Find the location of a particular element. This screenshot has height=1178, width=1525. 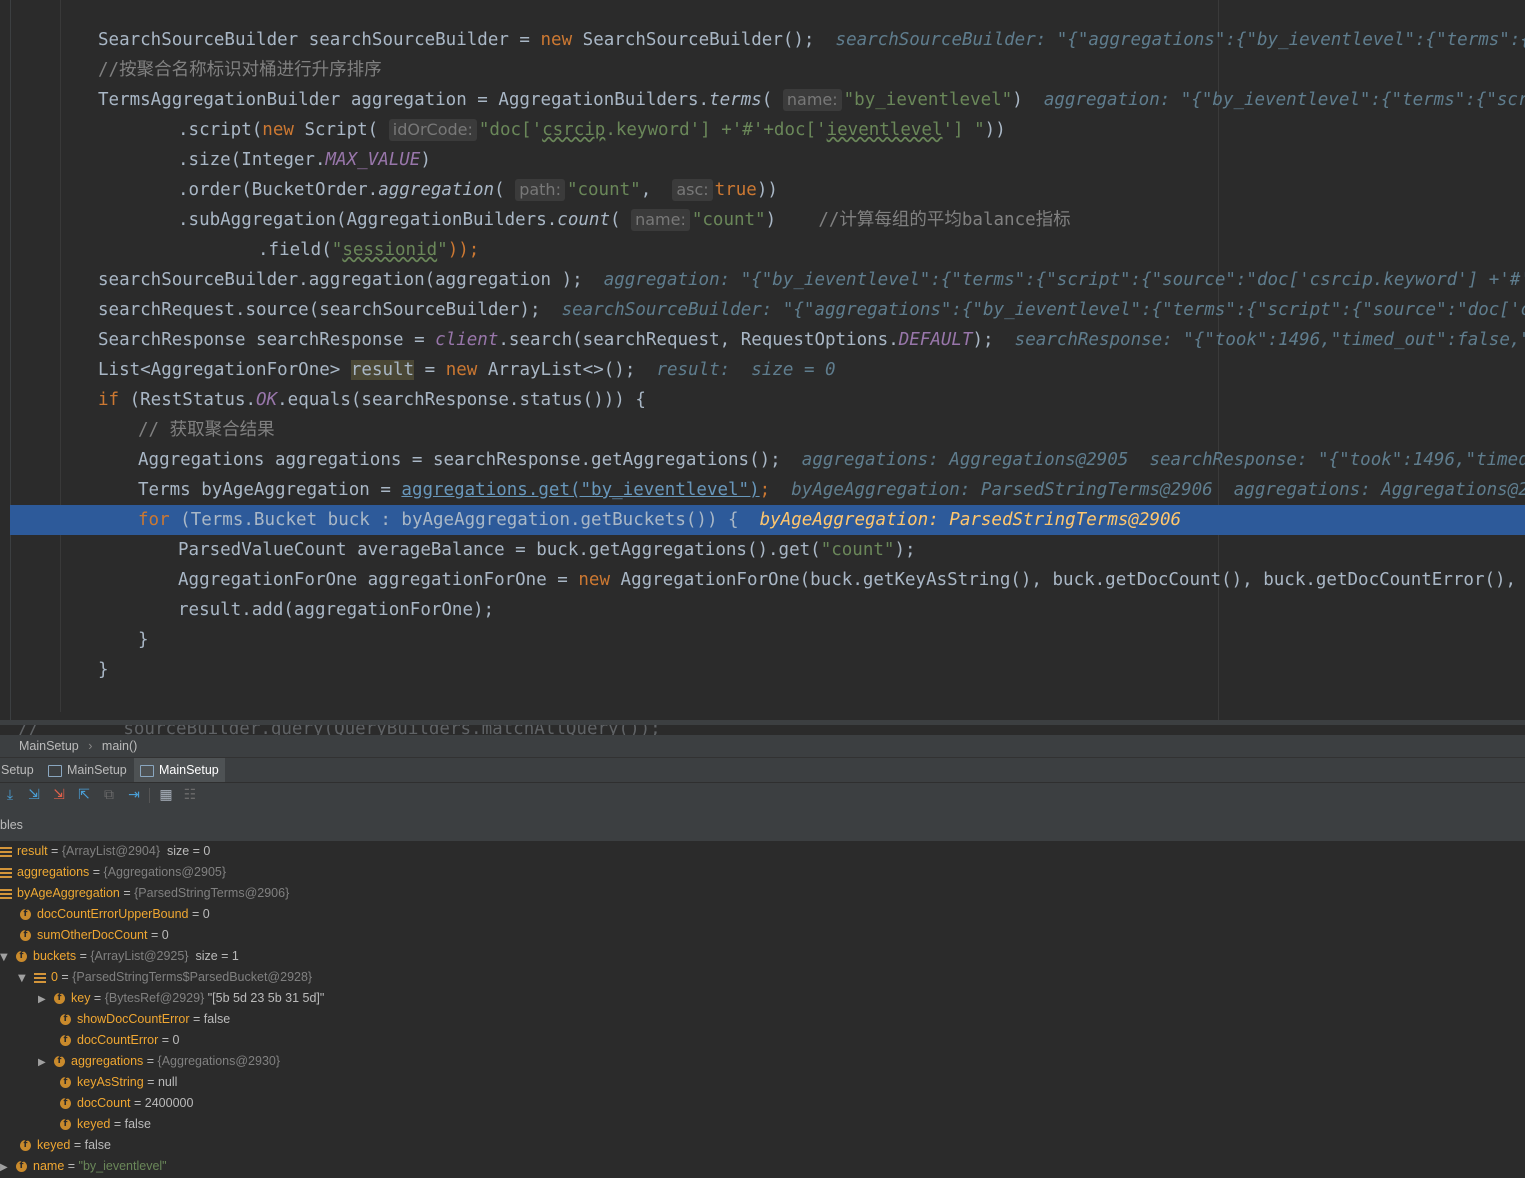

variable-row: f keyAsString = null is located at coordinates (118, 1082).